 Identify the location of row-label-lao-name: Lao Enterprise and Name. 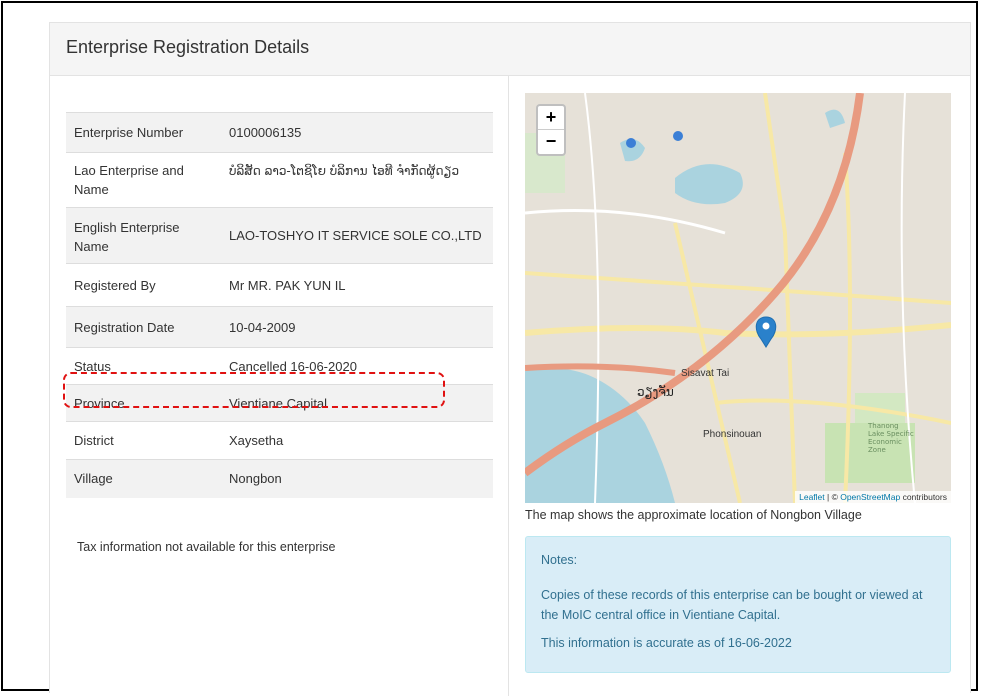
(143, 180).